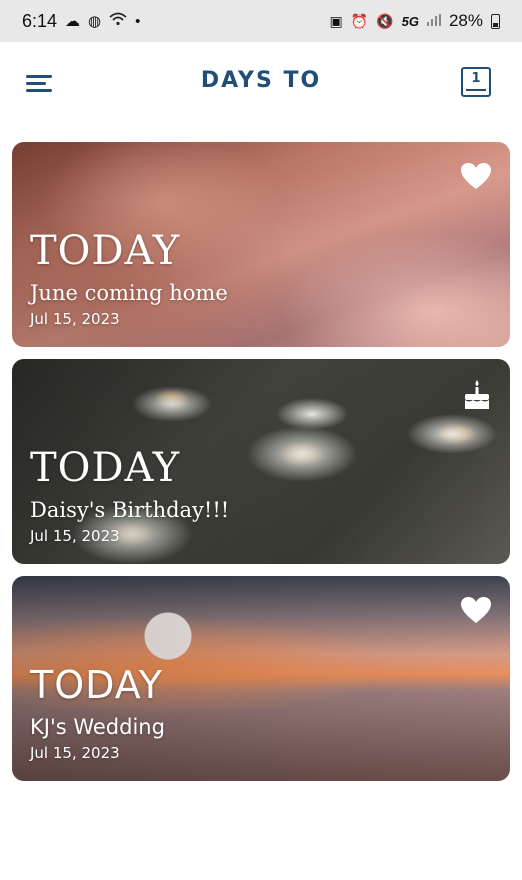 Image resolution: width=522 pixels, height=880 pixels. Describe the element at coordinates (97, 713) in the screenshot. I see `event-text: TODAY KJ's Wedding Jul 15, 2023` at that location.